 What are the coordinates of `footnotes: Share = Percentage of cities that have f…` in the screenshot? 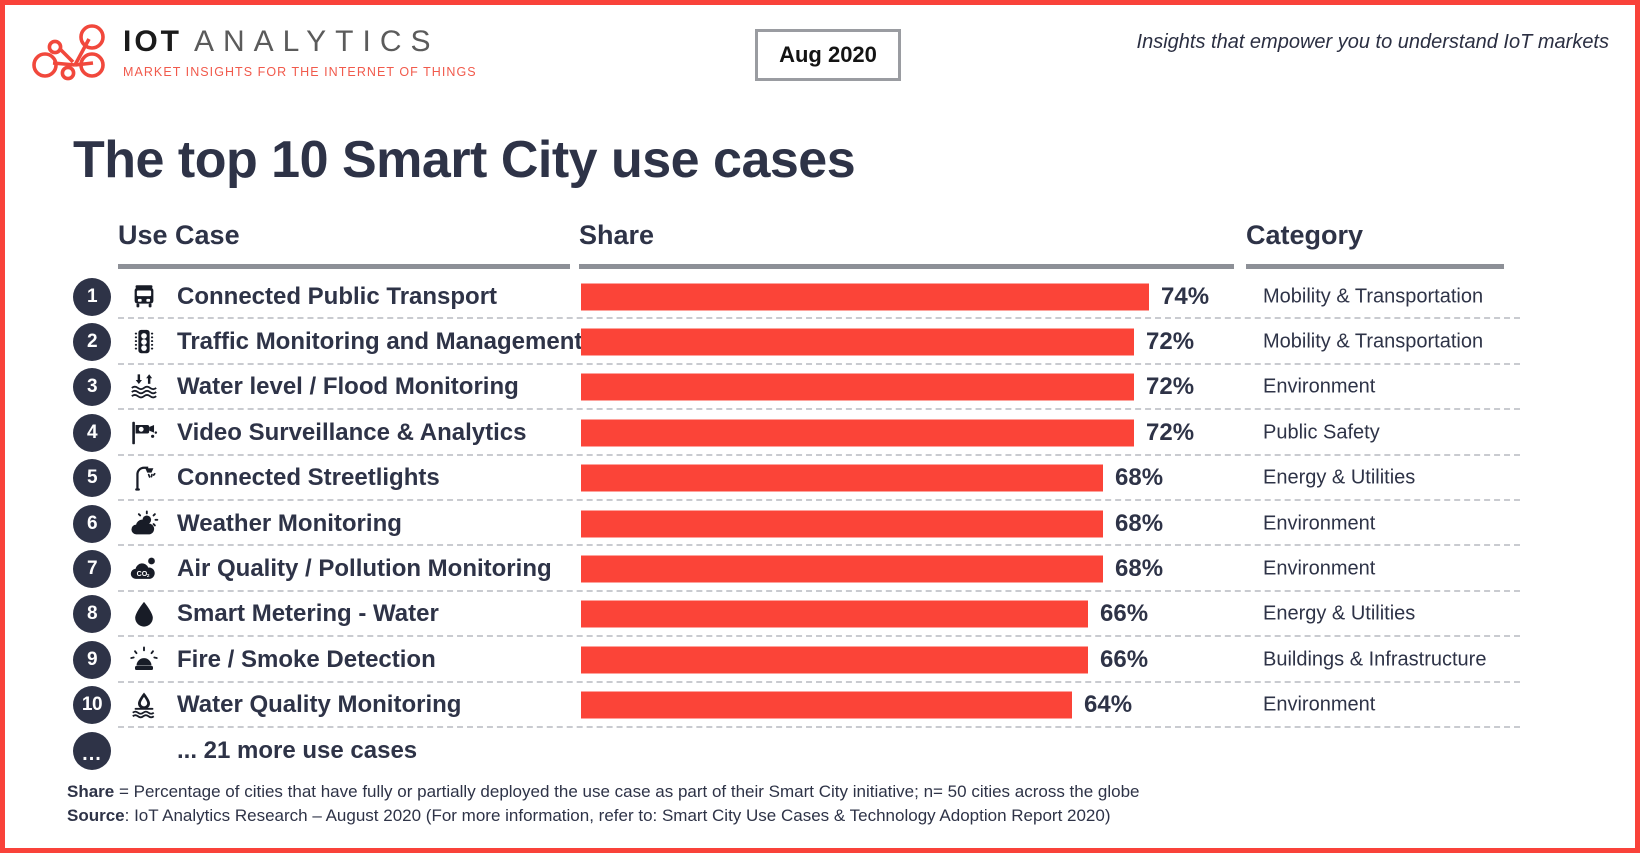 It's located at (603, 804).